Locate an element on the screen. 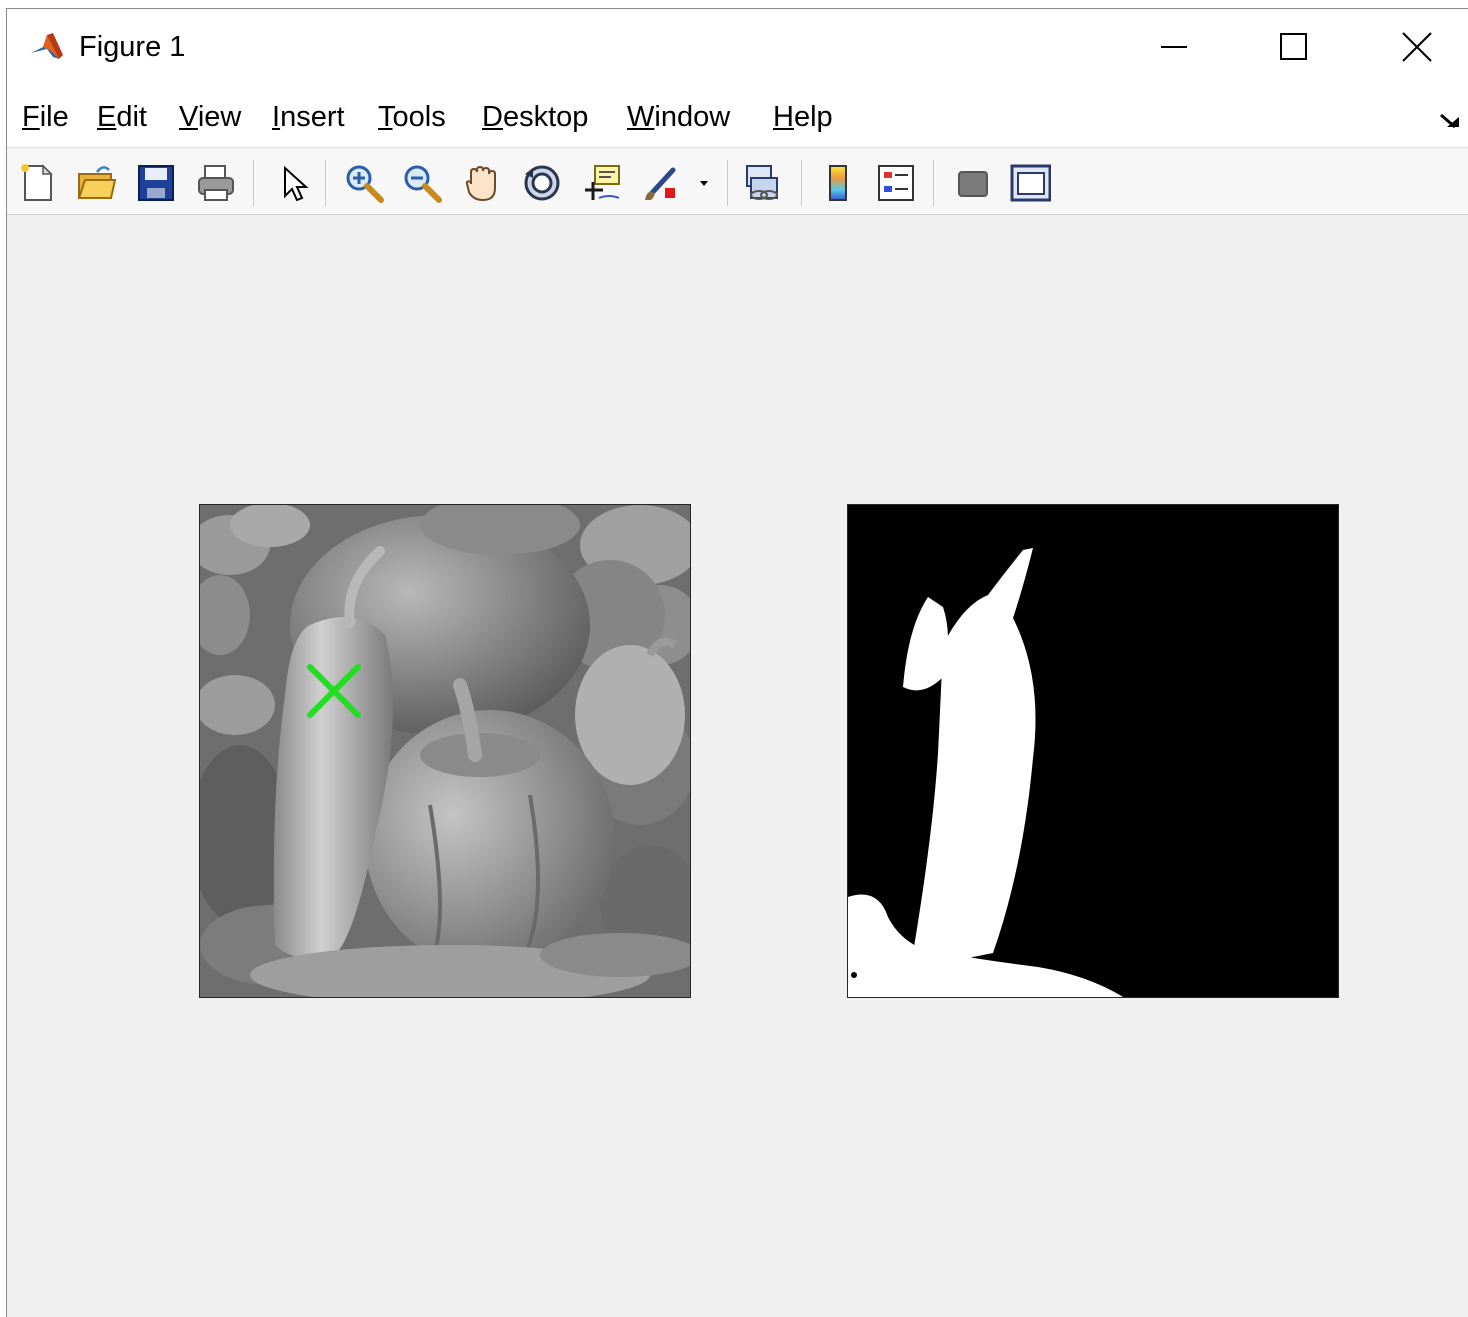 Image resolution: width=1468 pixels, height=1317 pixels. insert-legend-icon is located at coordinates (896, 183).